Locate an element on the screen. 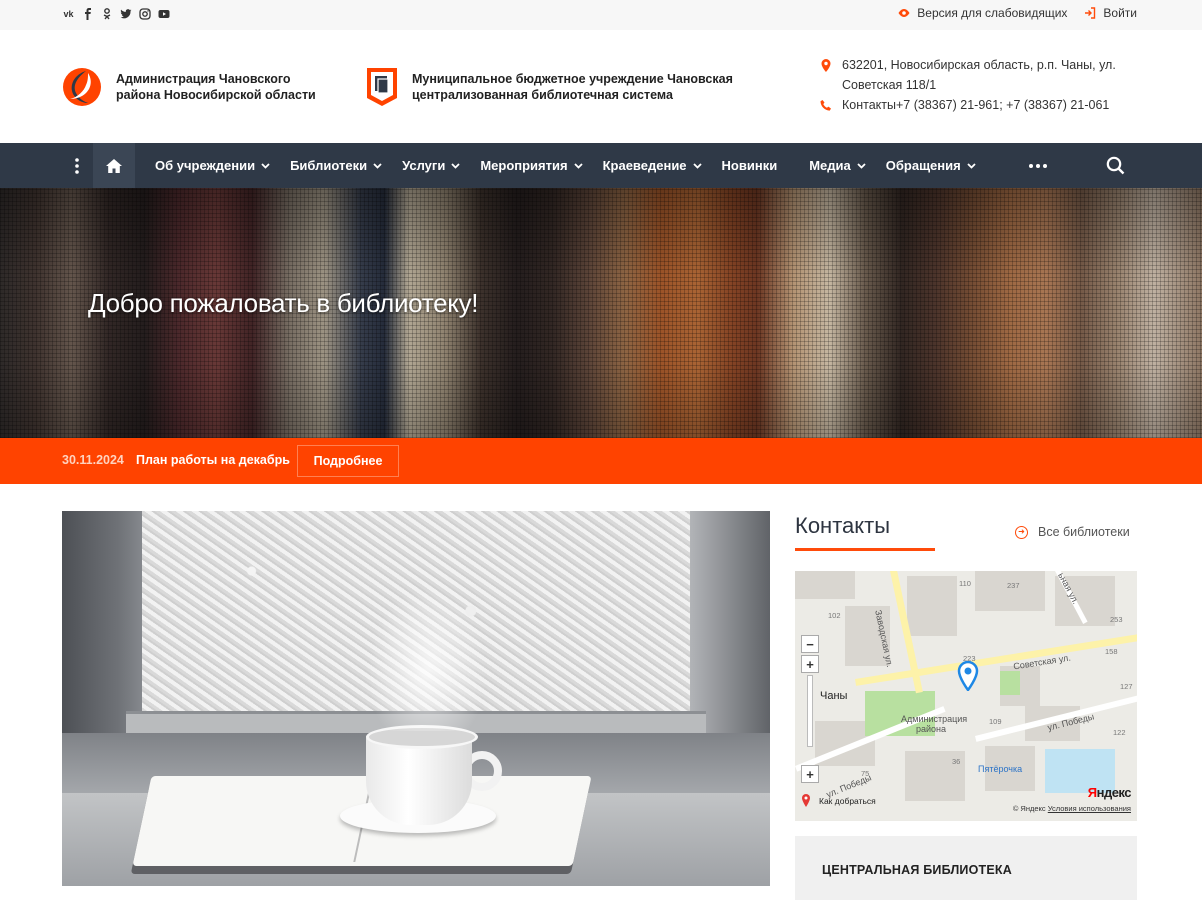 Image resolution: width=1202 pixels, height=900 pixels. search-icon is located at coordinates (1115, 165).